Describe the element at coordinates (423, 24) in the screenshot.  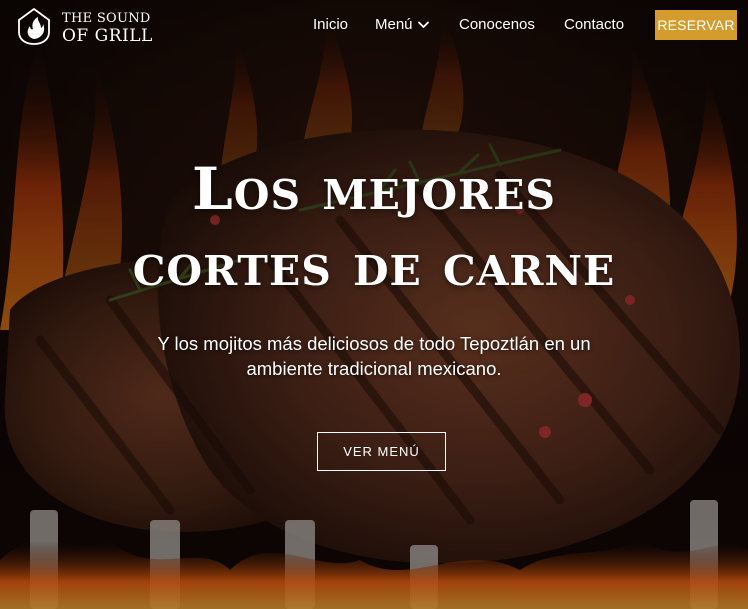
I see `chevron-down-icon` at that location.